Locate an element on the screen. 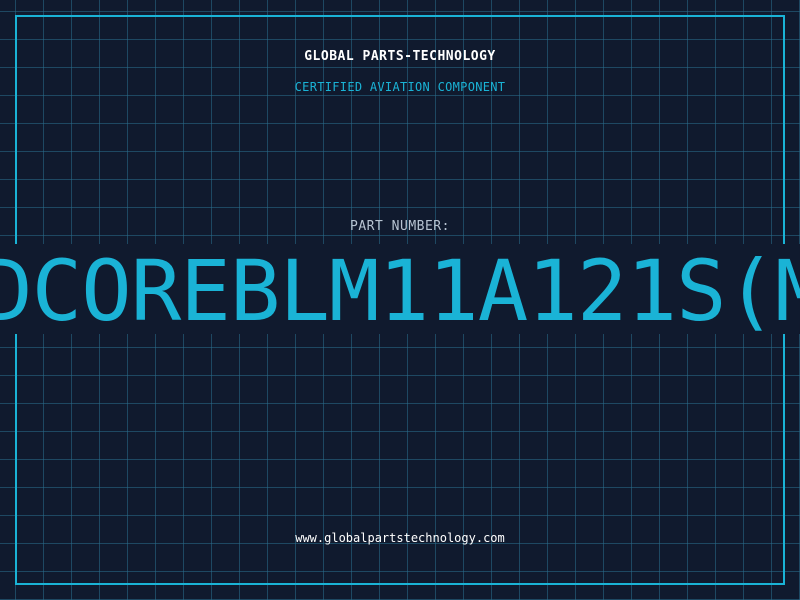 This screenshot has width=800, height=600. certification-subtitle: CERTIFIED AVIATION COMPONENT is located at coordinates (400, 87).